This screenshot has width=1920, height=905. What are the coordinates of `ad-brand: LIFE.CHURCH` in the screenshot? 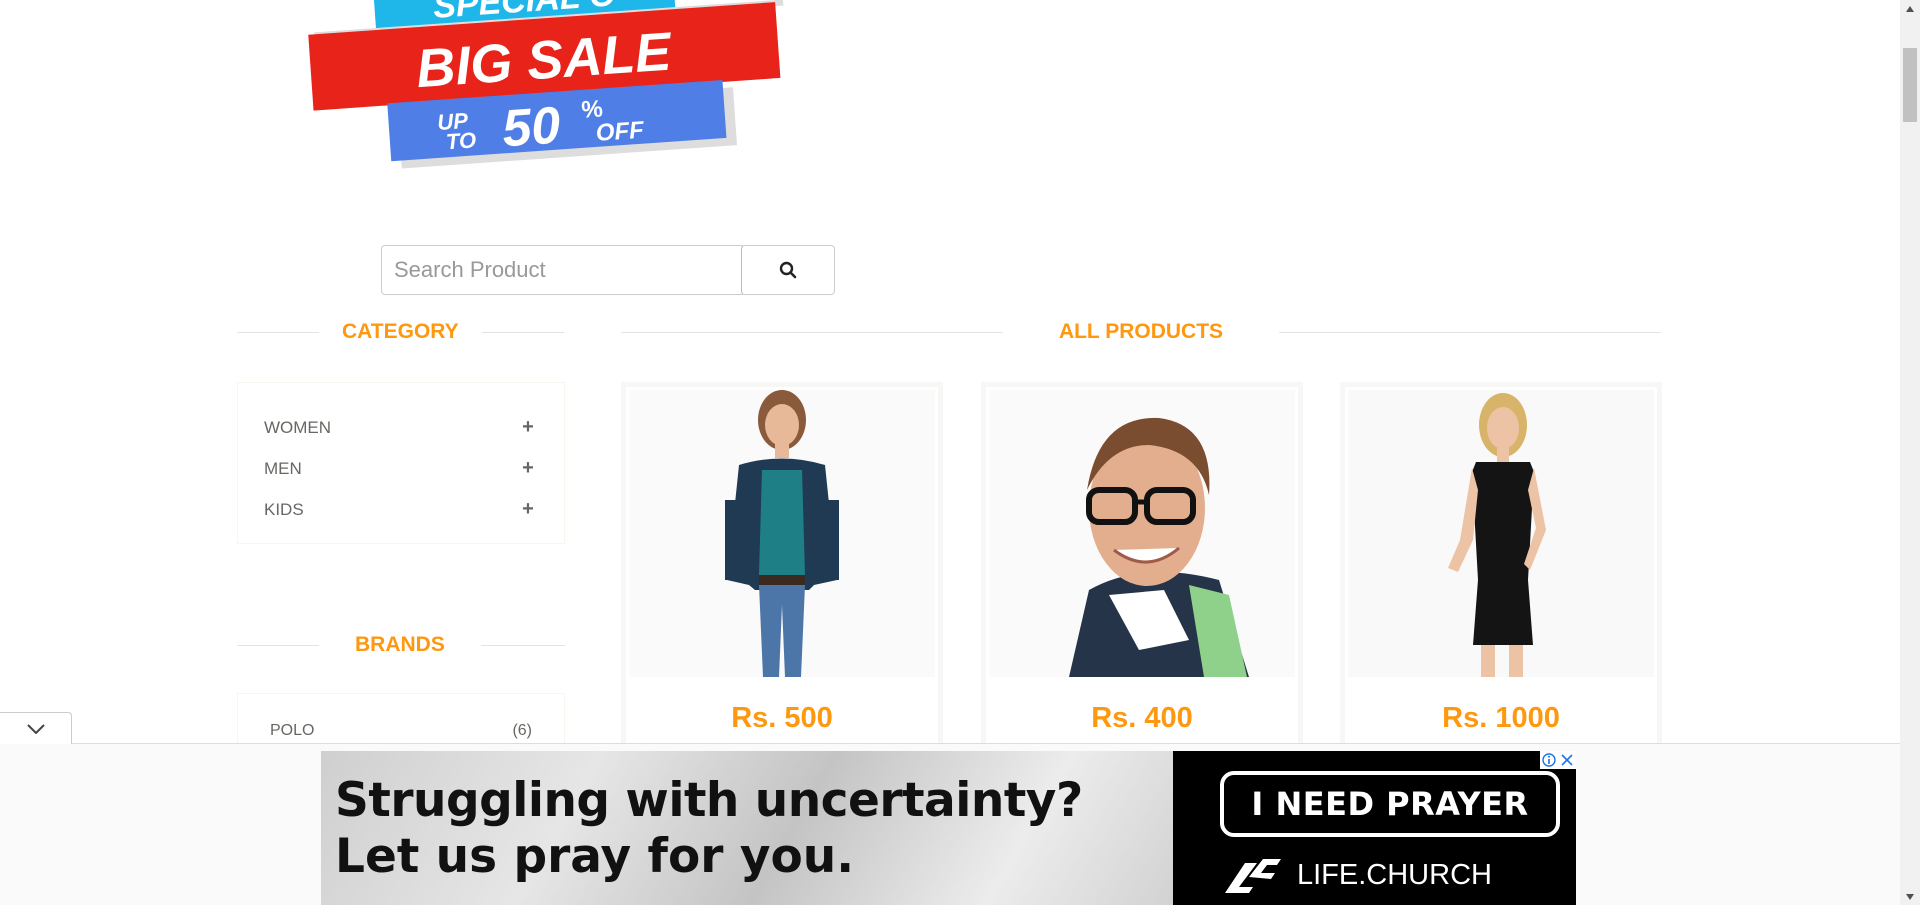 It's located at (1357, 875).